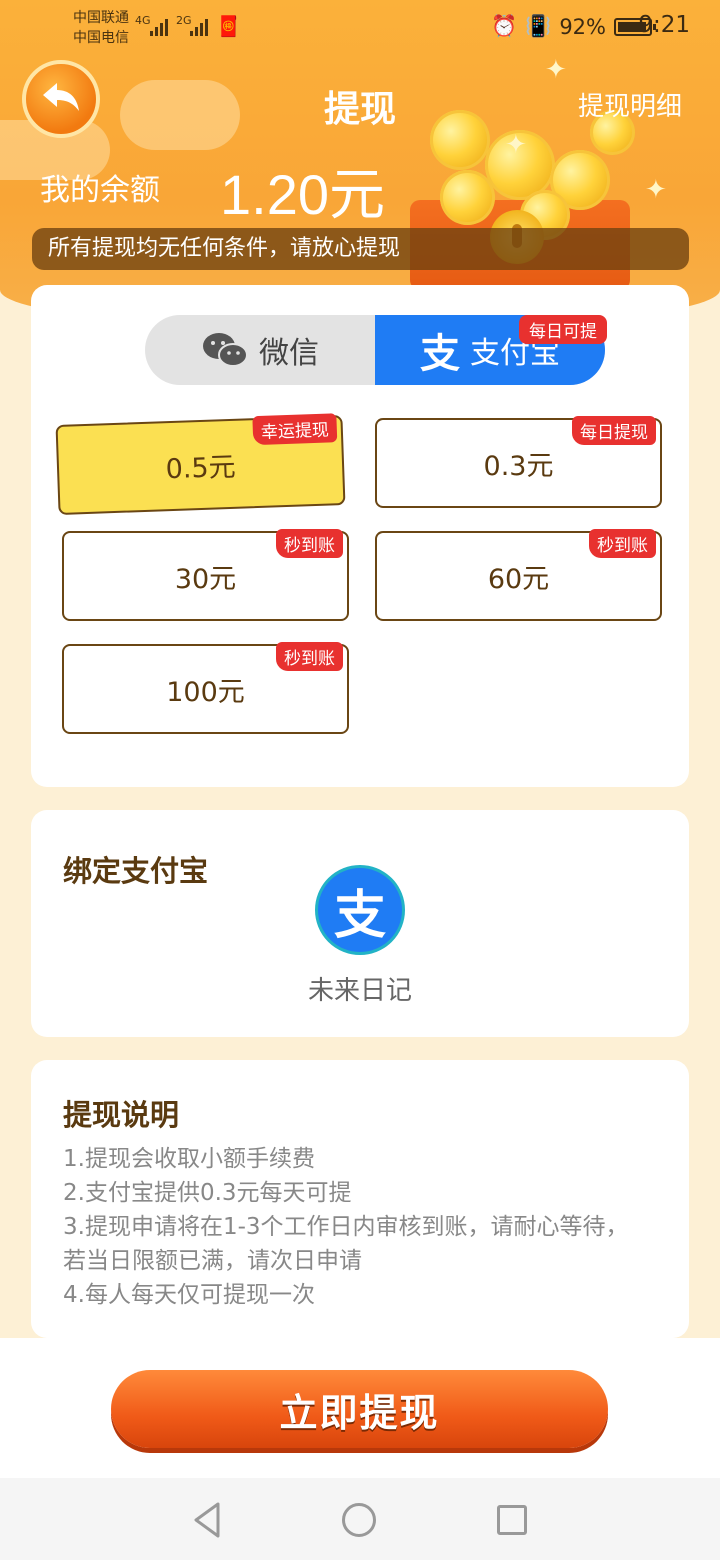 Image resolution: width=720 pixels, height=1560 pixels. I want to click on amount-option-2: 30元 秒到账, so click(205, 575).